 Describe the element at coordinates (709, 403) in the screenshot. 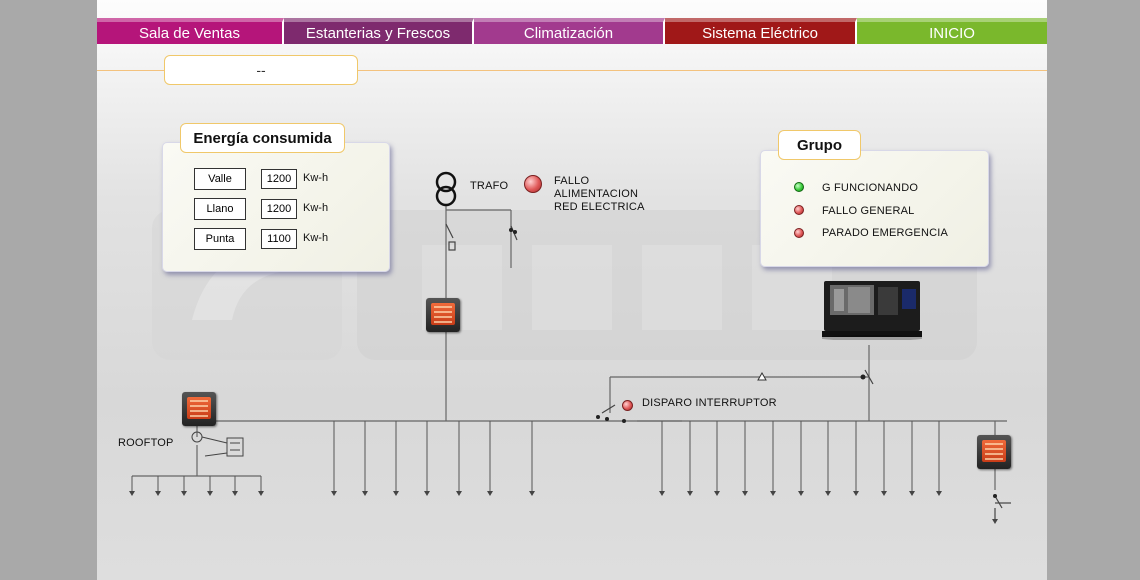

I see `disparo-interruptor-label: DISPARO INTERRUPTOR` at that location.